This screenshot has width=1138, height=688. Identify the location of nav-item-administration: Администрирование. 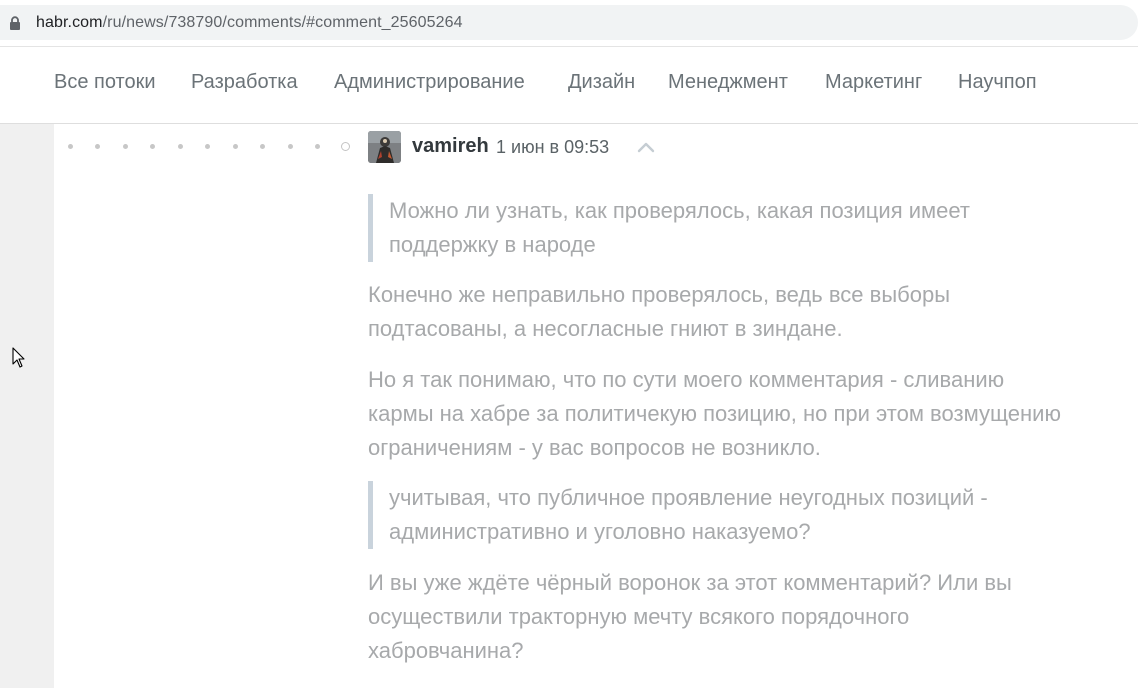
(429, 82).